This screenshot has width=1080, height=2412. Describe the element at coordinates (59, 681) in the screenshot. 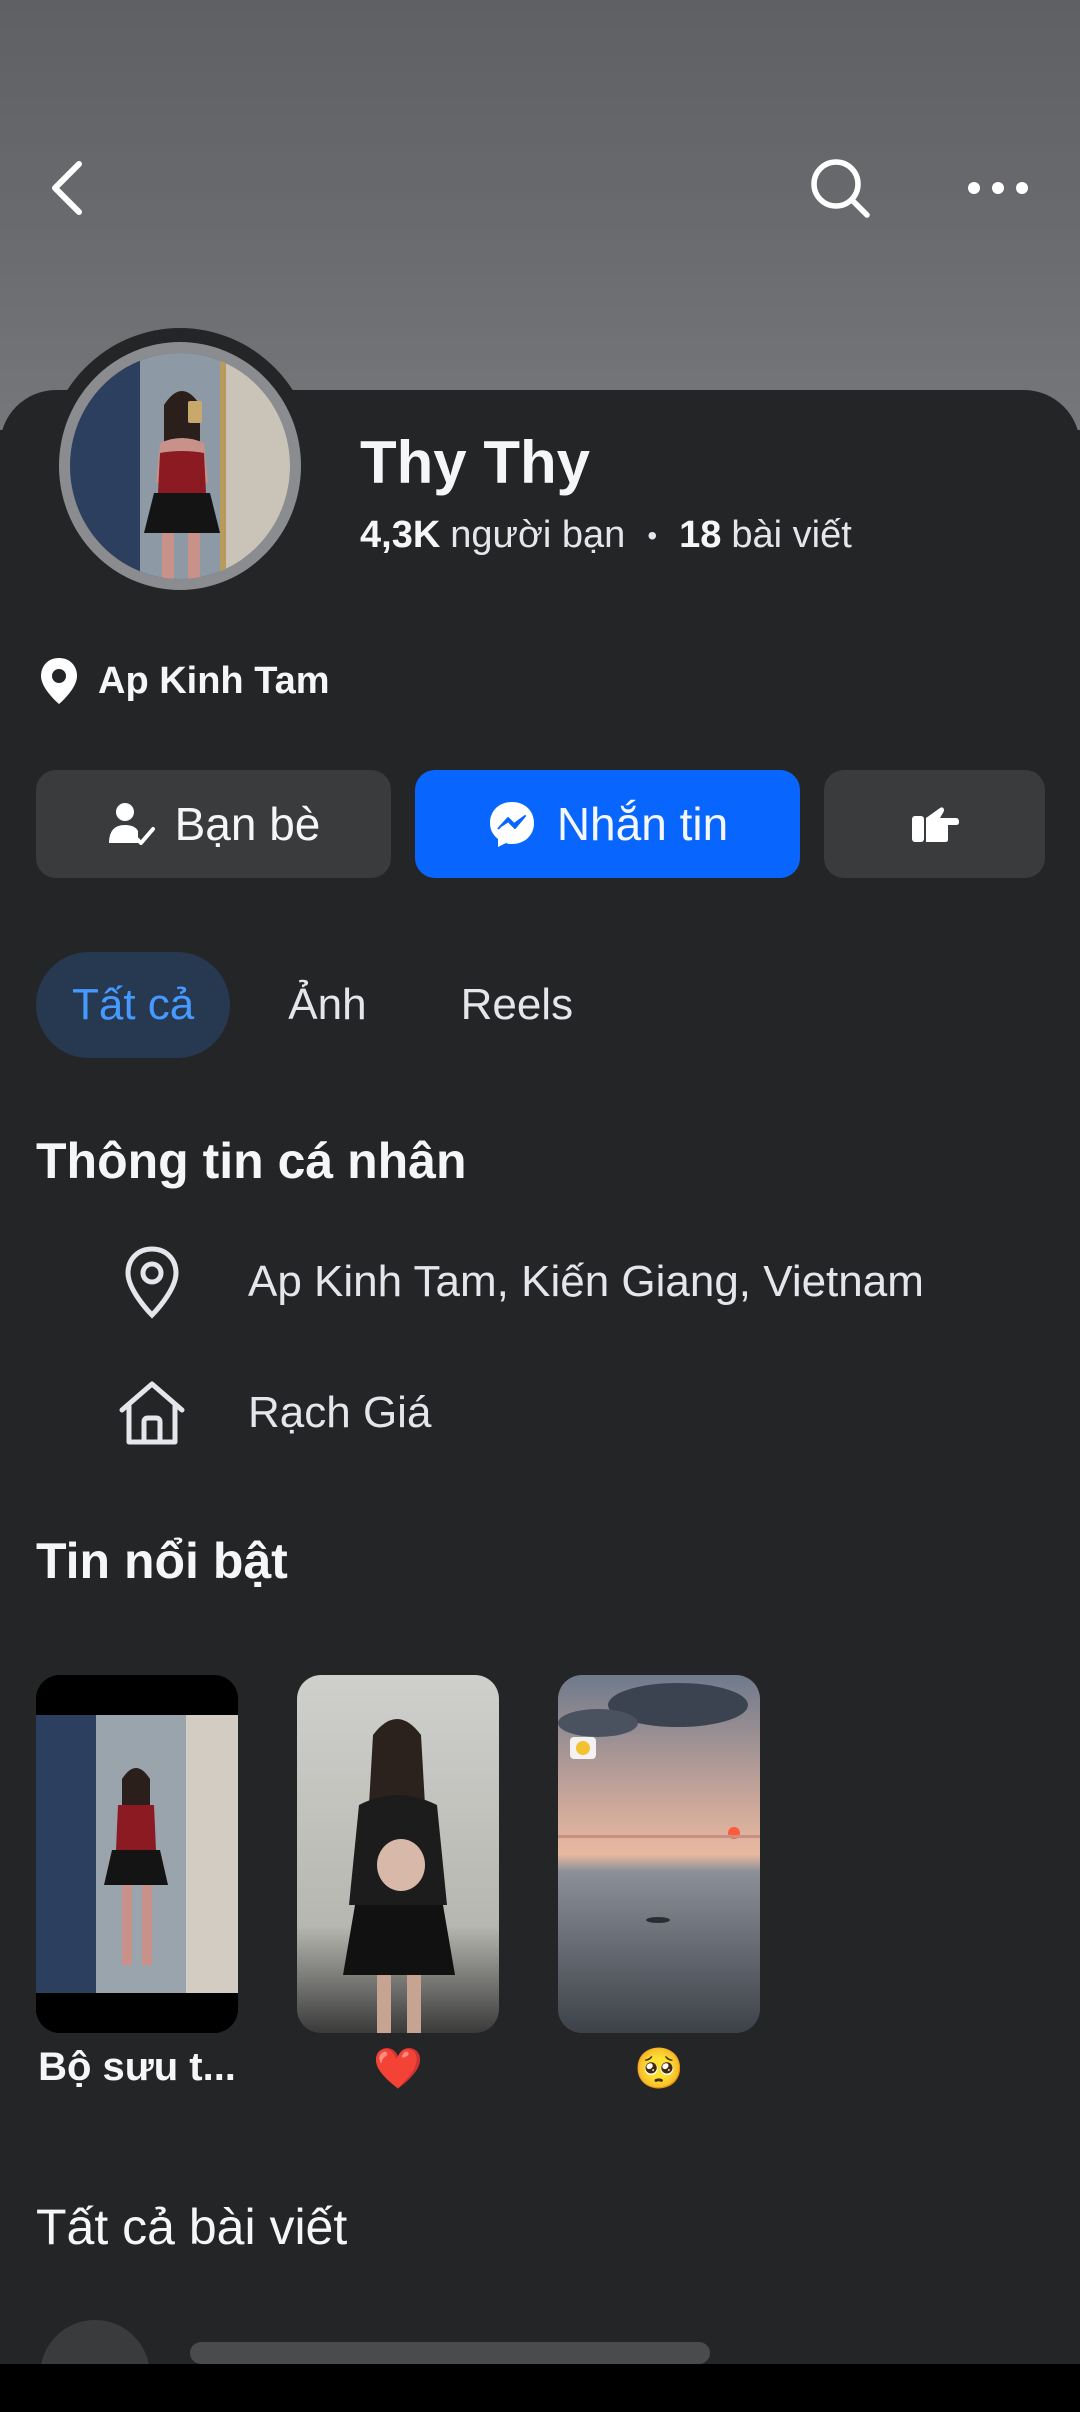

I see `location-pin-icon` at that location.